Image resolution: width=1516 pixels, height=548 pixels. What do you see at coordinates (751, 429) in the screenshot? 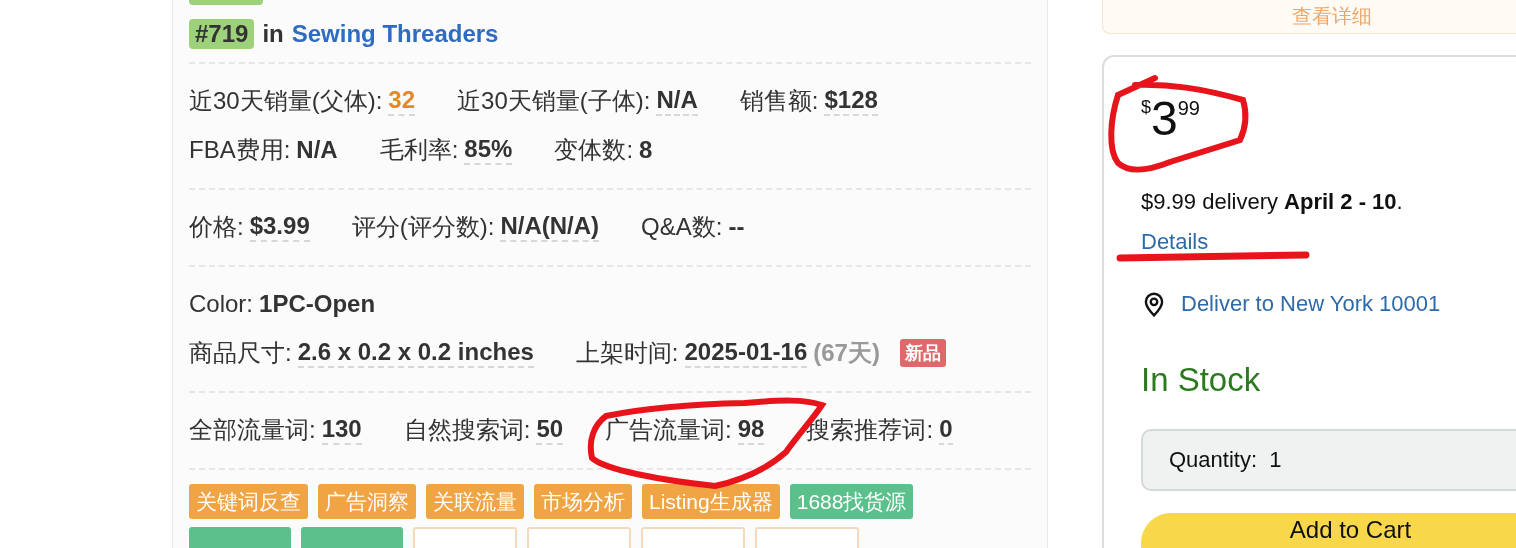
I see `field-value: 98` at bounding box center [751, 429].